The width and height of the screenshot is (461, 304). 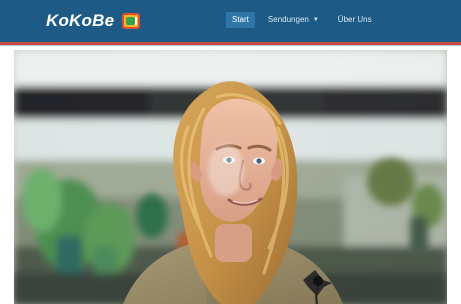 I want to click on header-divider, so click(x=230, y=45).